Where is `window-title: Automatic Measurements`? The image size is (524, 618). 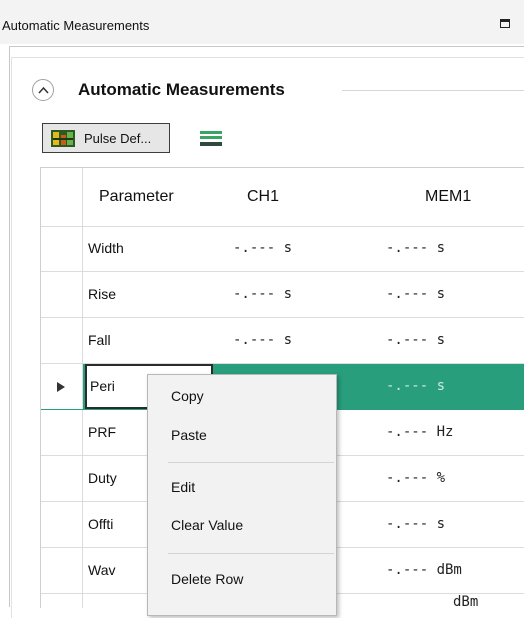 window-title: Automatic Measurements is located at coordinates (76, 25).